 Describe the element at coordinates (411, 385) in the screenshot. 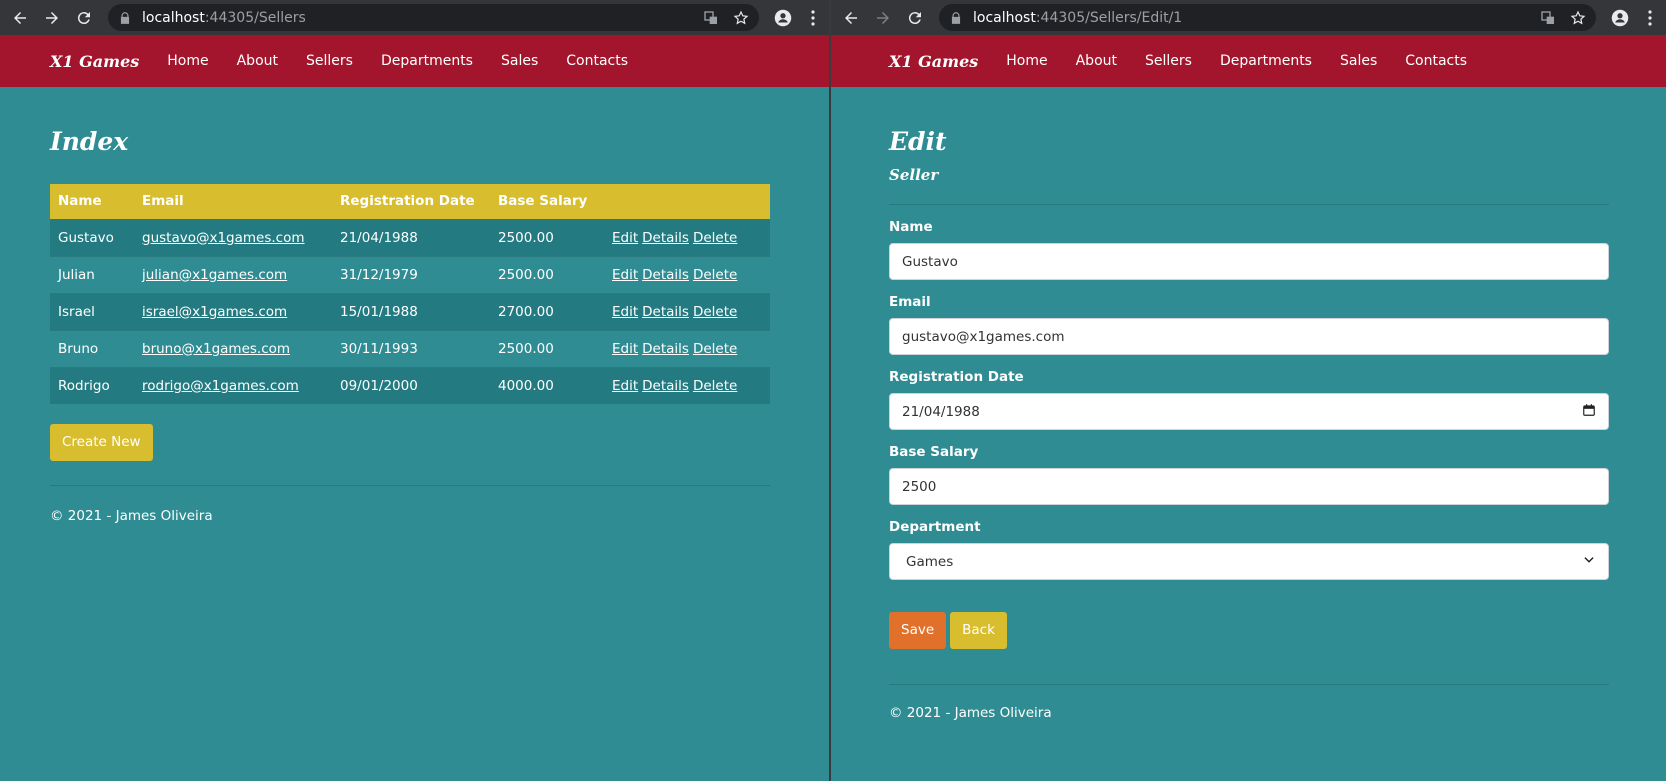

I see `cell-date: 09/01/2000` at that location.